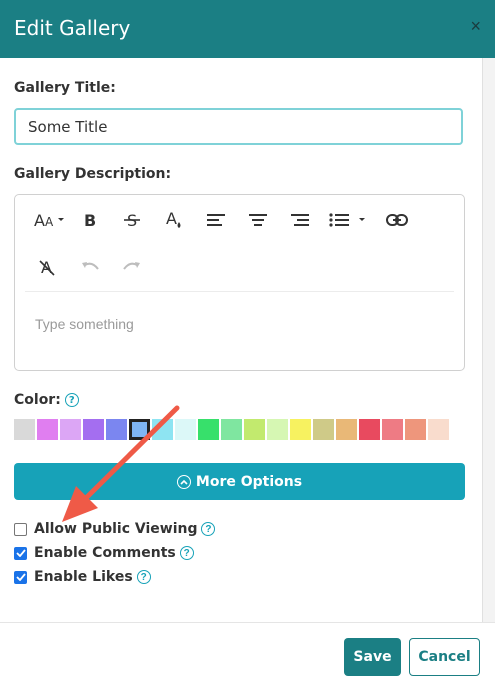  Describe the element at coordinates (72, 28) in the screenshot. I see `dialog-title: Edit Gallery` at that location.